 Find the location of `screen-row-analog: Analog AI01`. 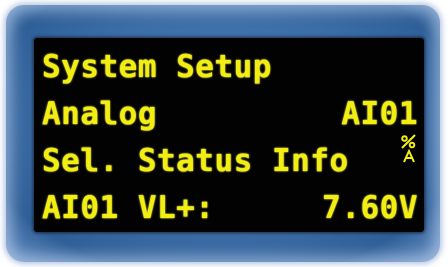

screen-row-analog: Analog AI01 is located at coordinates (230, 114).